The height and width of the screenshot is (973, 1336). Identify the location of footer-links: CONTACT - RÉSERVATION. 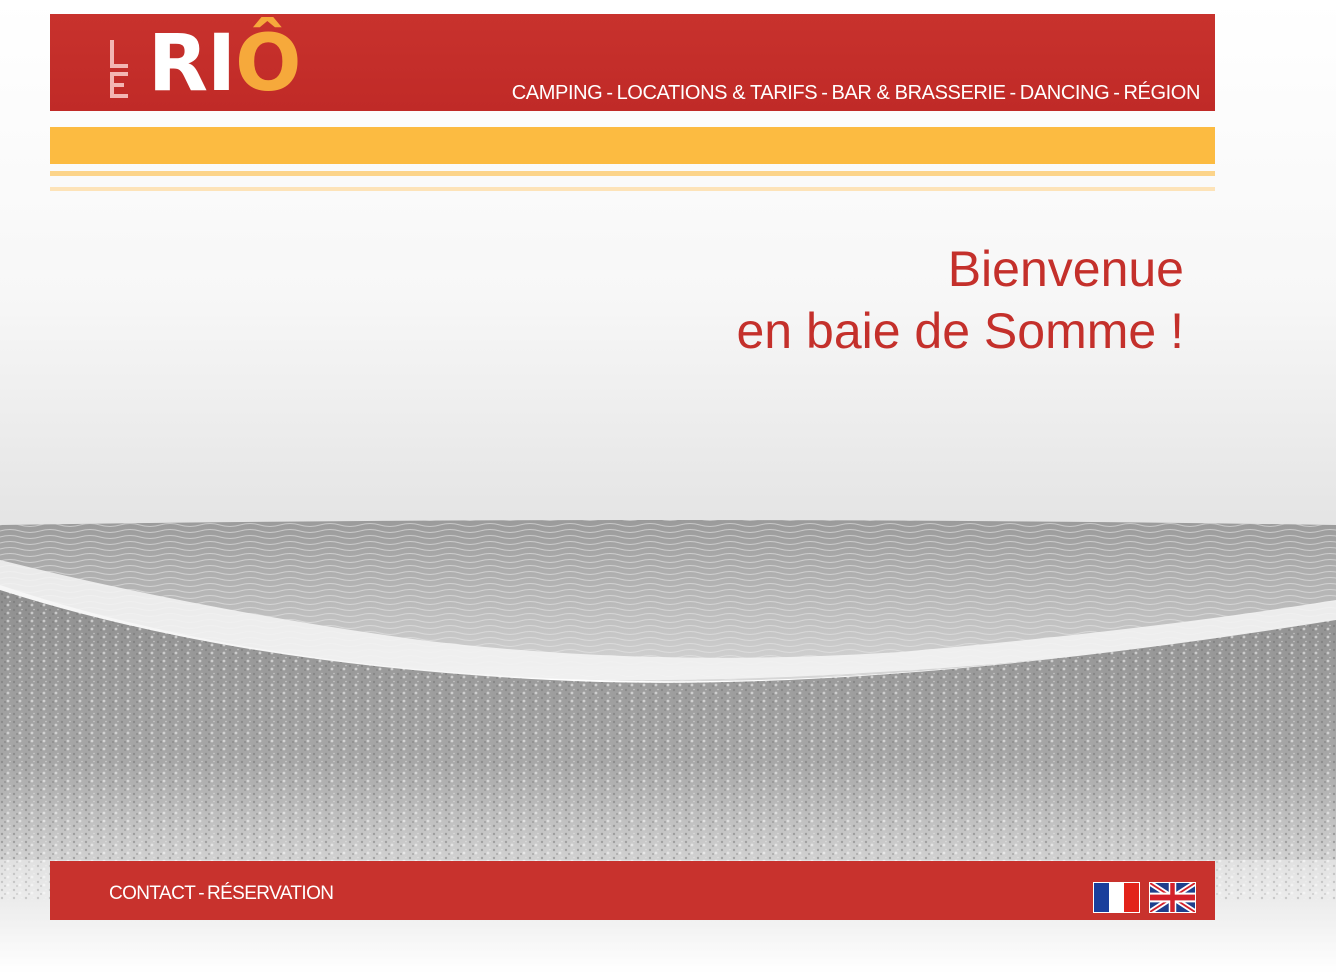
(221, 894).